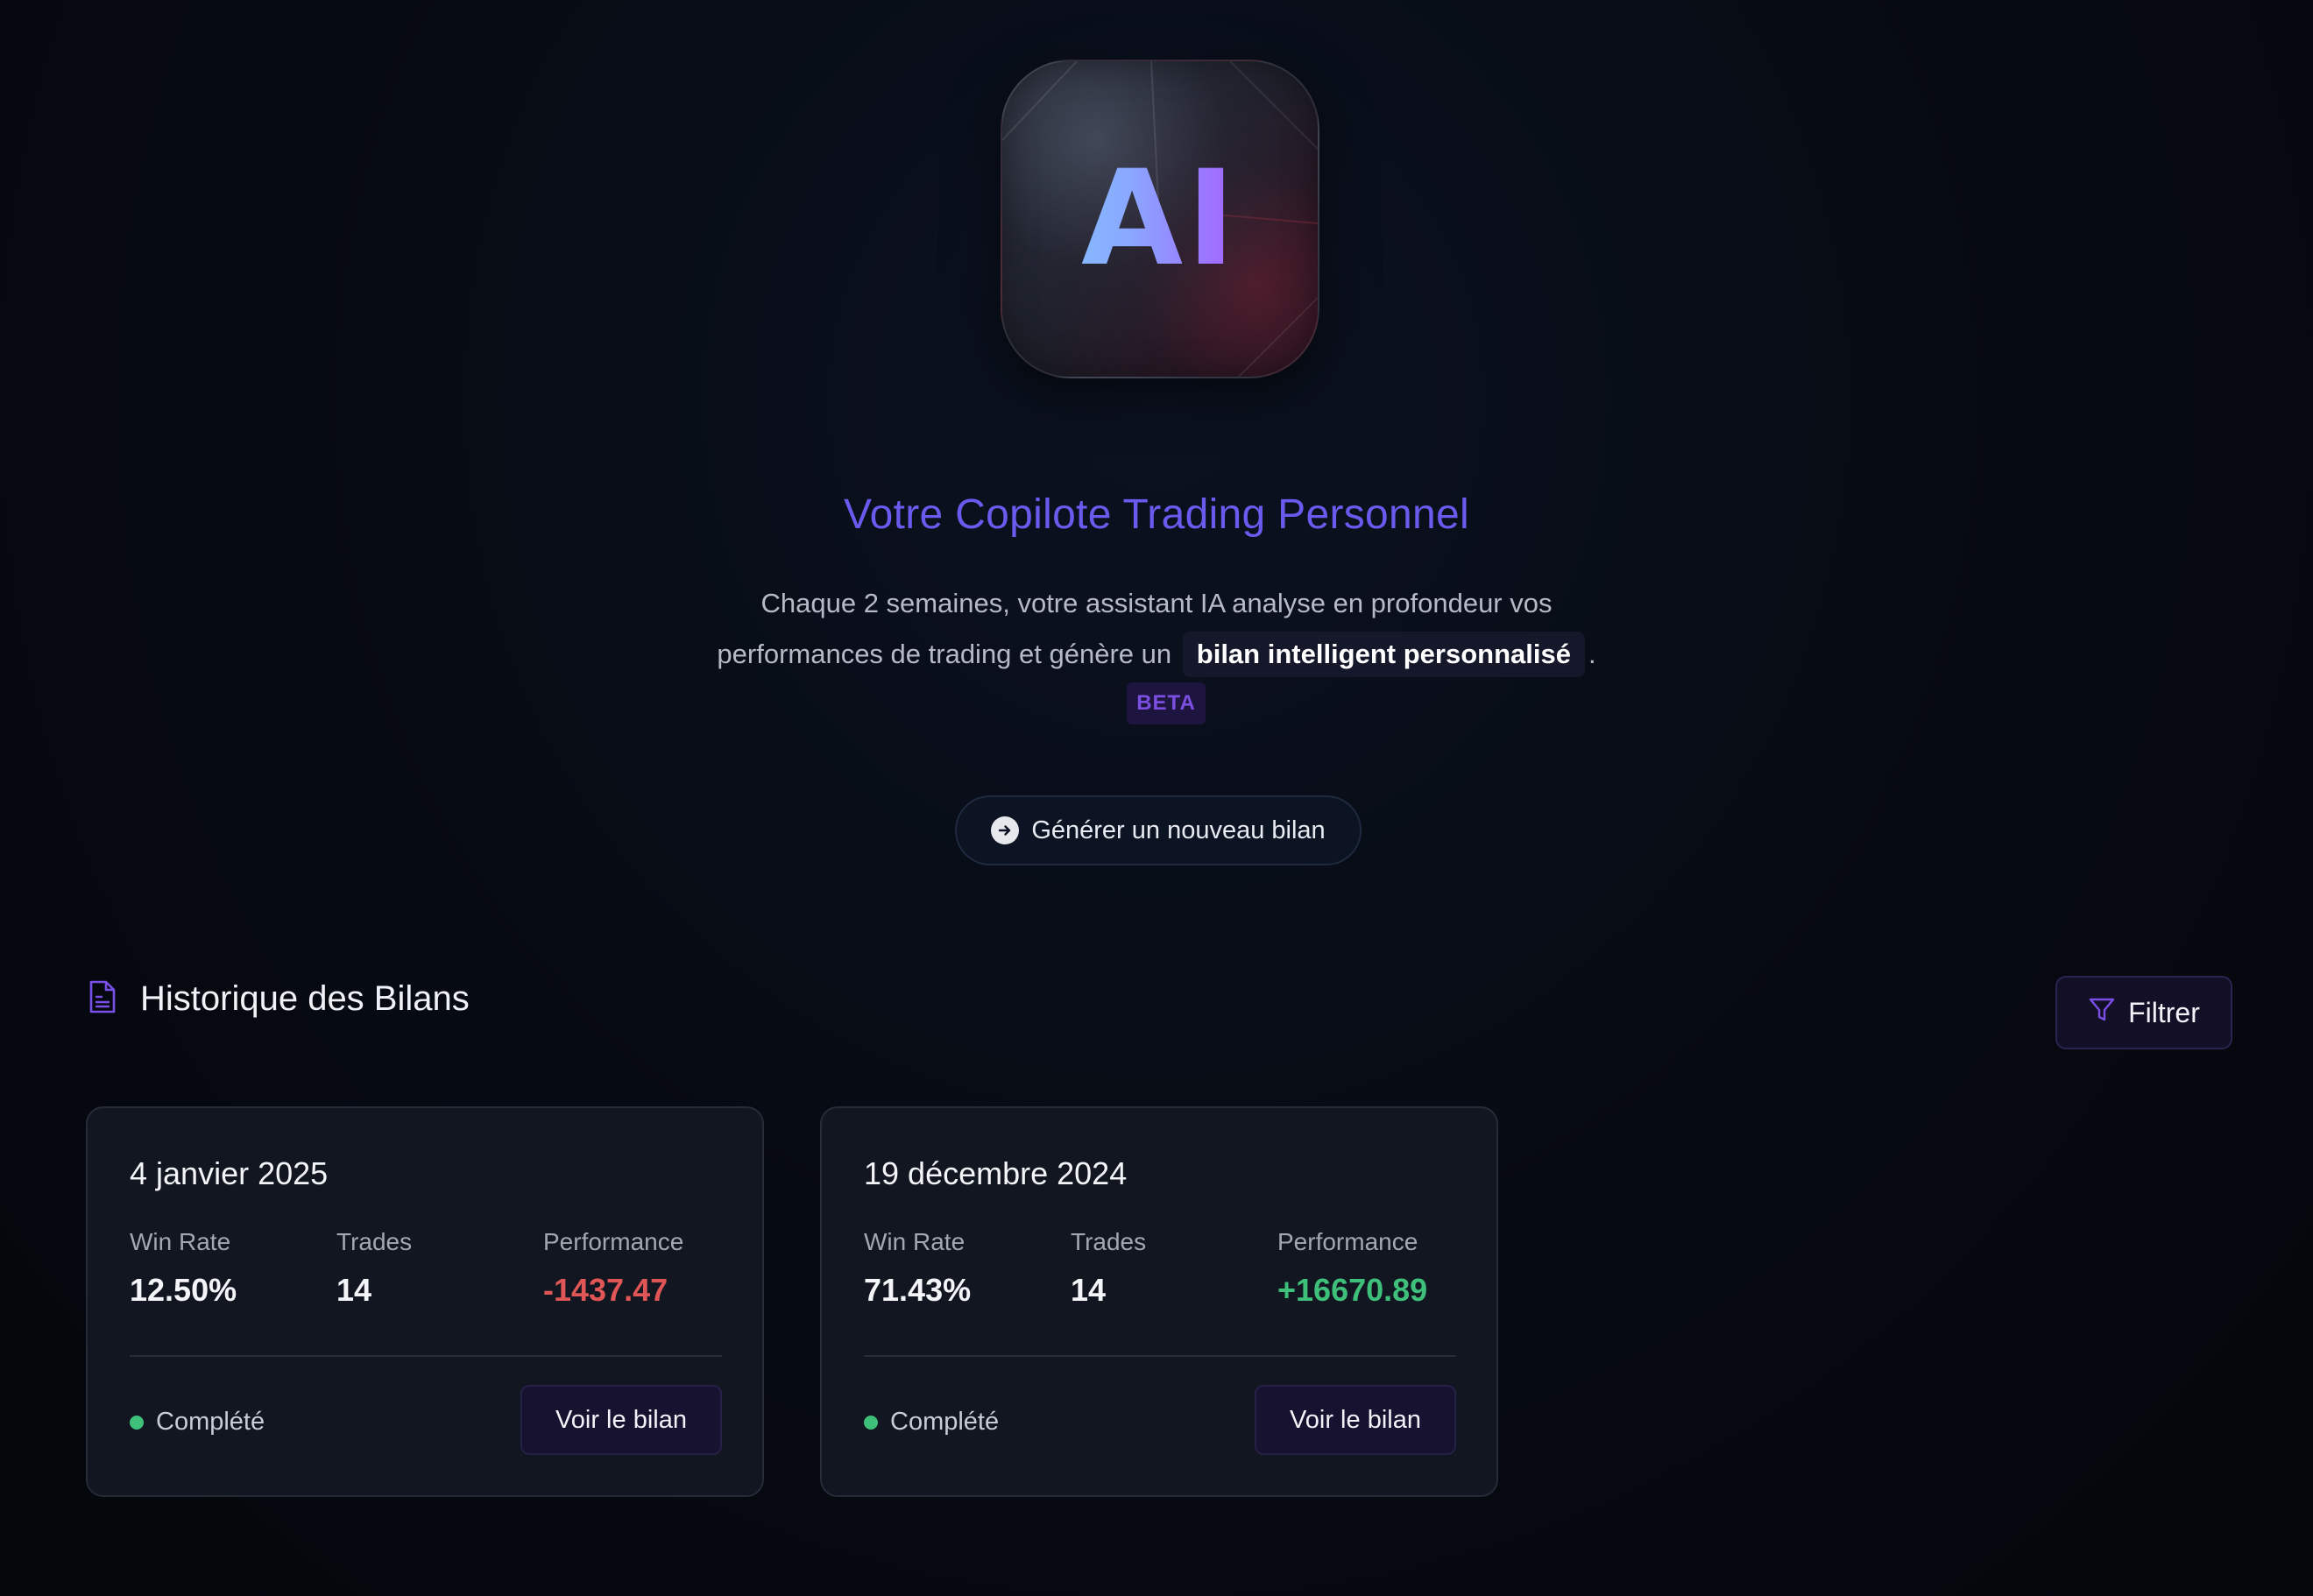  Describe the element at coordinates (1352, 1290) in the screenshot. I see `performance-value: +16670.89` at that location.